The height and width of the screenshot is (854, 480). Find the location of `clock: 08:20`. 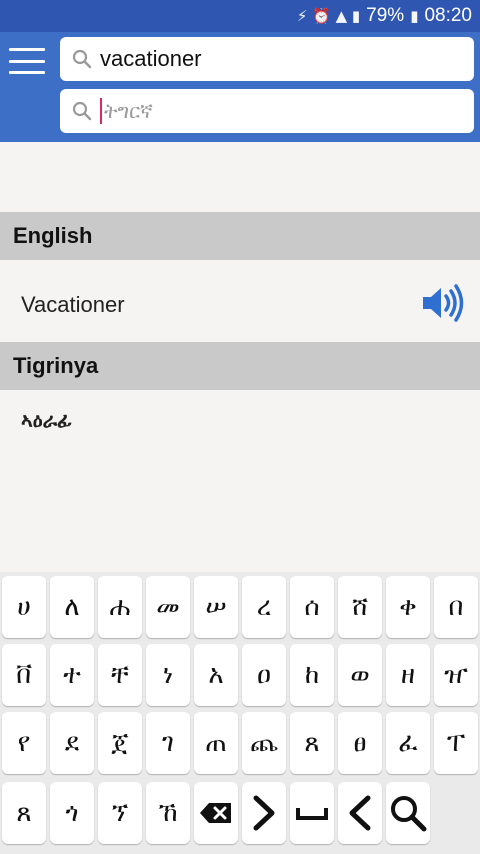

clock: 08:20 is located at coordinates (448, 15).